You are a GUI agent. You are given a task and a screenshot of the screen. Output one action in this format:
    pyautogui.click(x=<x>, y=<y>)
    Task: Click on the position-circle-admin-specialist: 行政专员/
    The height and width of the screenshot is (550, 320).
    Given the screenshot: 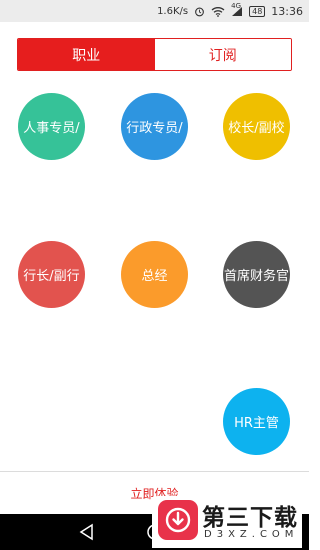 What is the action you would take?
    pyautogui.click(x=154, y=126)
    